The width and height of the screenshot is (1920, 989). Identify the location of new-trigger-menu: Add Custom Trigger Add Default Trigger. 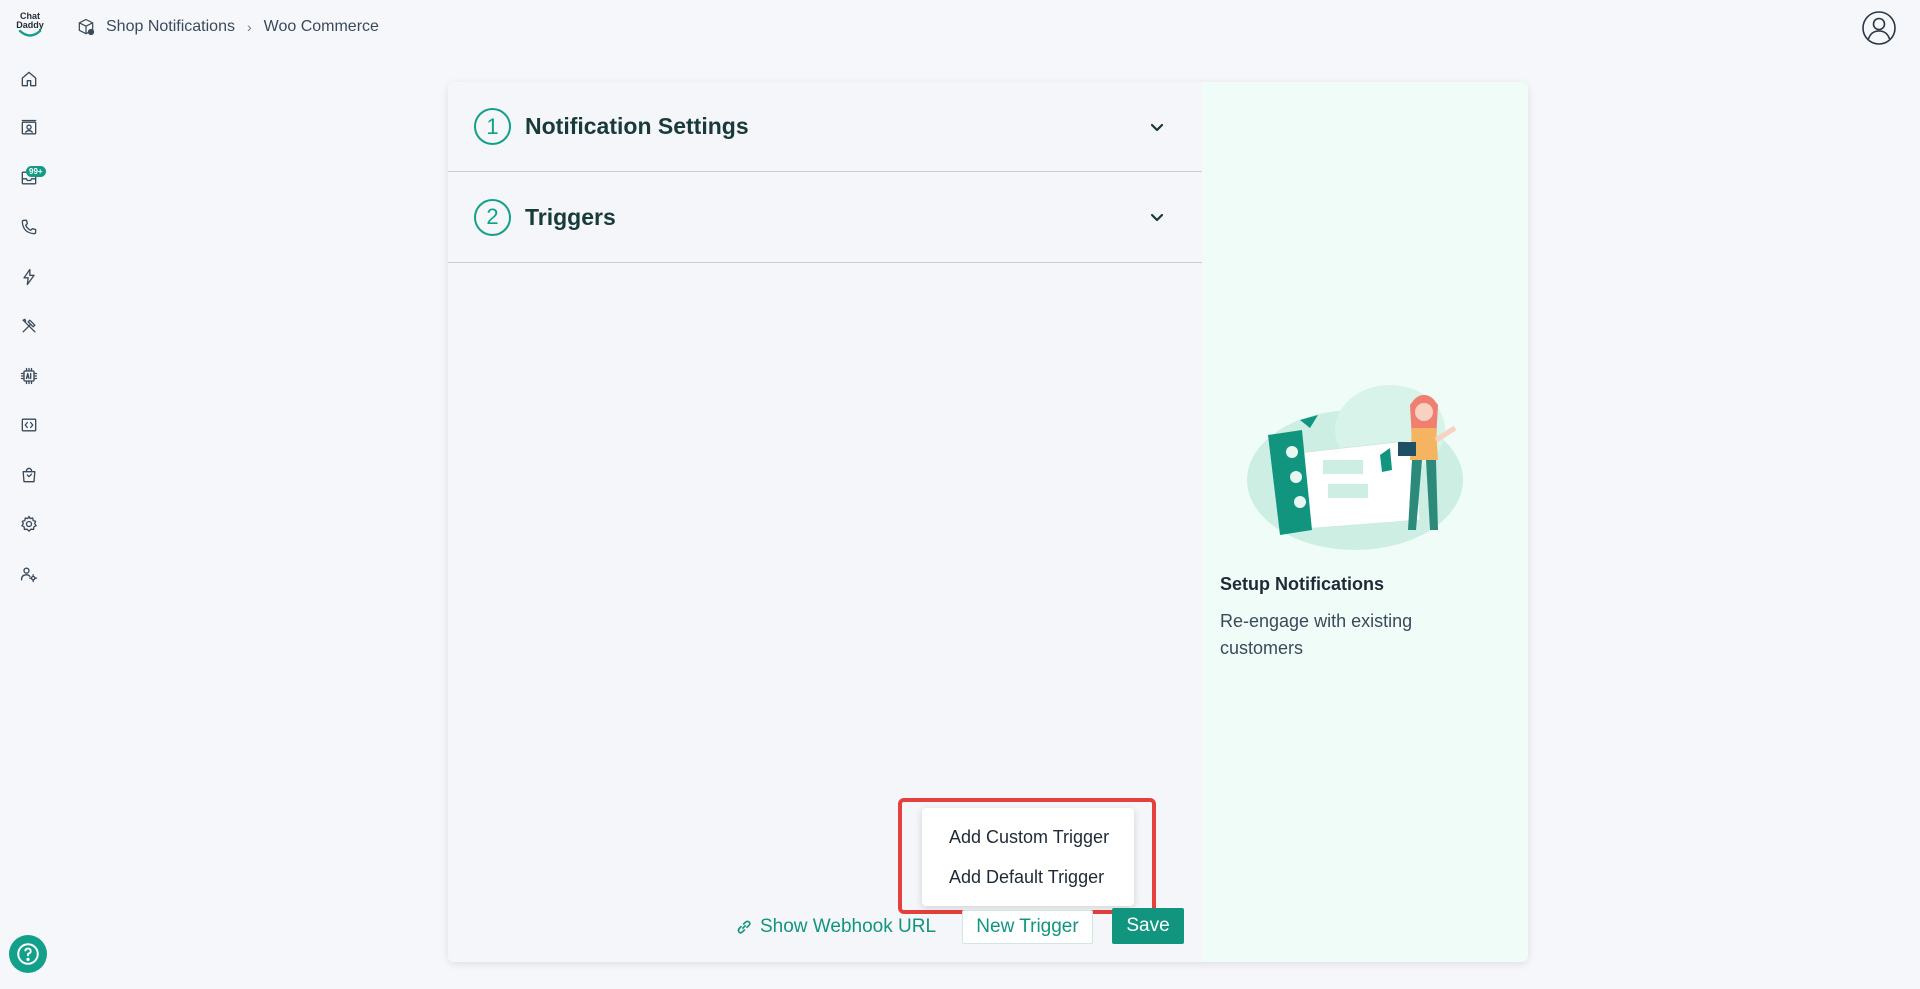
(1028, 857).